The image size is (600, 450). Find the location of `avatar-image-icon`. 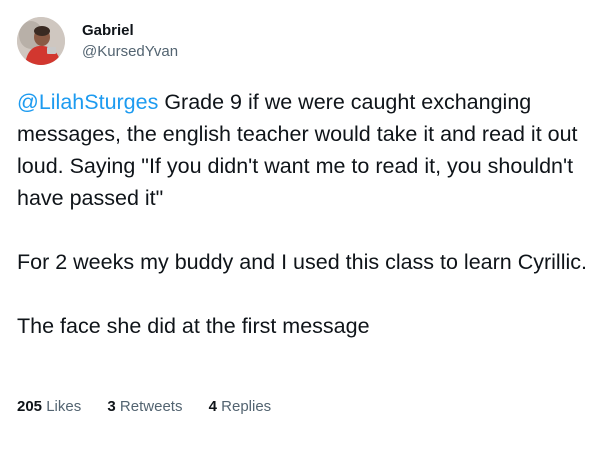

avatar-image-icon is located at coordinates (41, 41).